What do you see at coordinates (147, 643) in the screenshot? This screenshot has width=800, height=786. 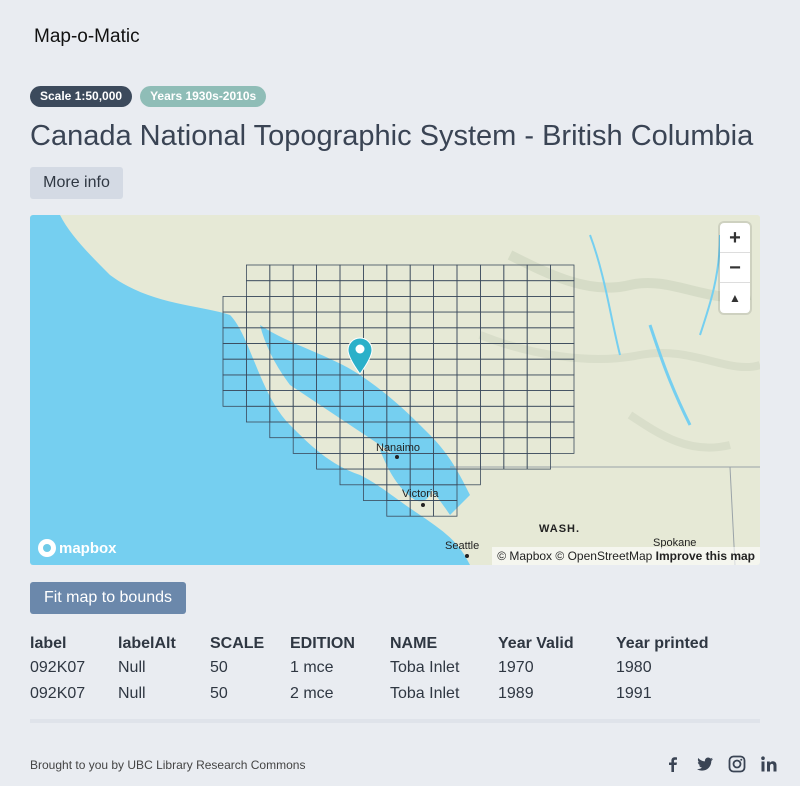 I see `column-header: labelAlt` at bounding box center [147, 643].